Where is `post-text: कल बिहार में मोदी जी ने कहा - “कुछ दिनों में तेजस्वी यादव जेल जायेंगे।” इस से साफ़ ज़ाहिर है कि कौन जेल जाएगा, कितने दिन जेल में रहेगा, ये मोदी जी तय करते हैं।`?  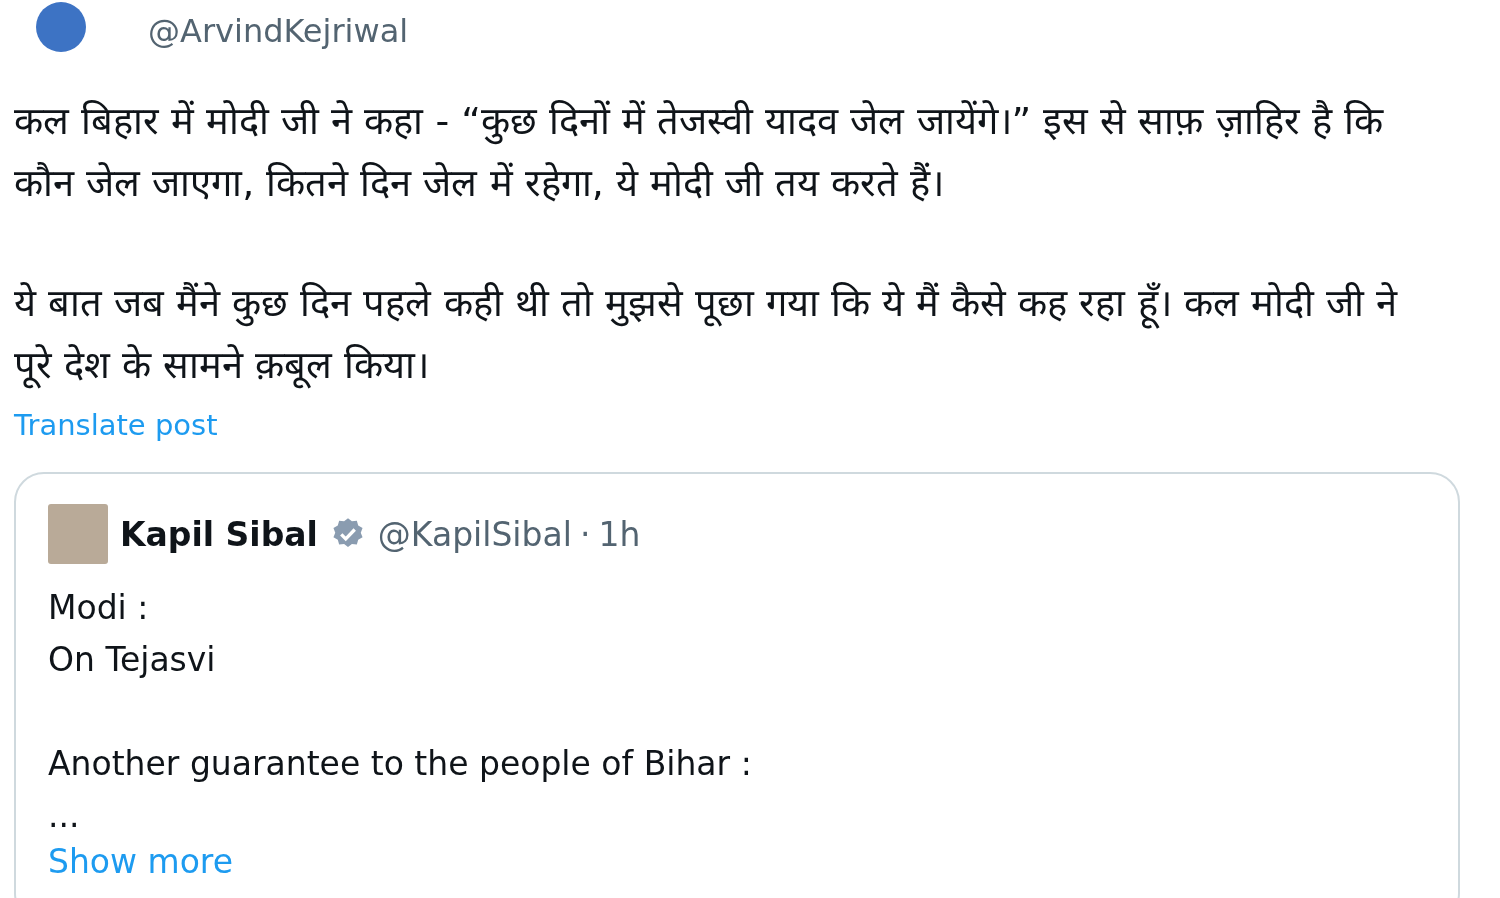 post-text: कल बिहार में मोदी जी ने कहा - “कुछ दिनों में तेजस्वी यादव जेल जायेंगे।” इस से साफ़ ज़ाहिर है कि कौन जेल जाएगा, कितने दिन जेल में रहेगा, ये मोदी जी तय करते हैं। is located at coordinates (699, 152).